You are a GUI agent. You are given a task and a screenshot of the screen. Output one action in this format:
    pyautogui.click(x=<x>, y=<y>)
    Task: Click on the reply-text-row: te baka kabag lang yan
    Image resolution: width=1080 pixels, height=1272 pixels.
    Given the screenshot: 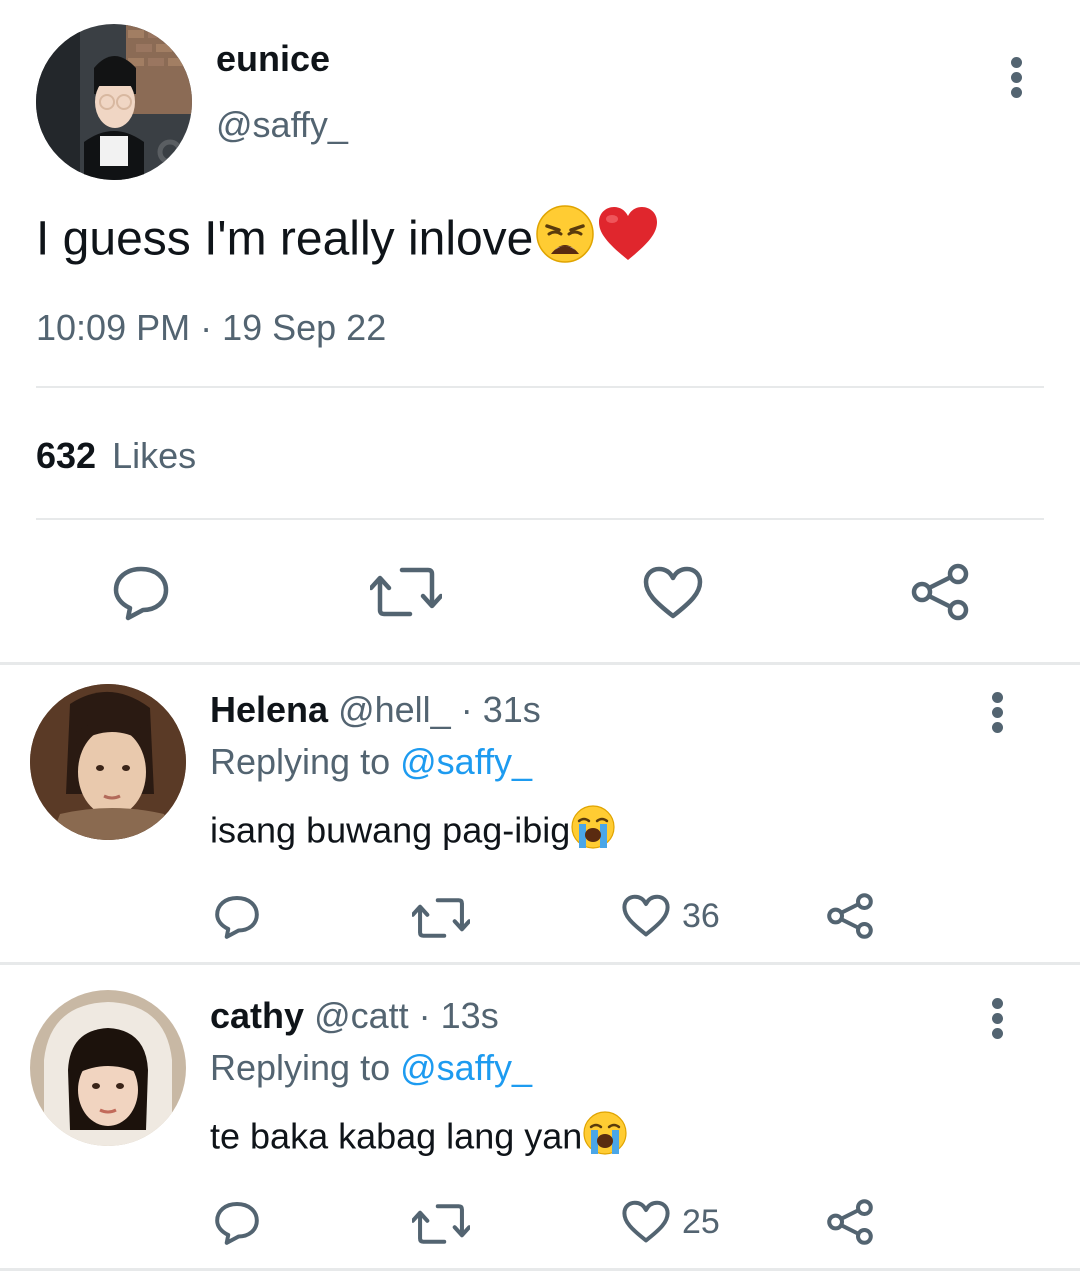 What is the action you would take?
    pyautogui.click(x=419, y=1139)
    